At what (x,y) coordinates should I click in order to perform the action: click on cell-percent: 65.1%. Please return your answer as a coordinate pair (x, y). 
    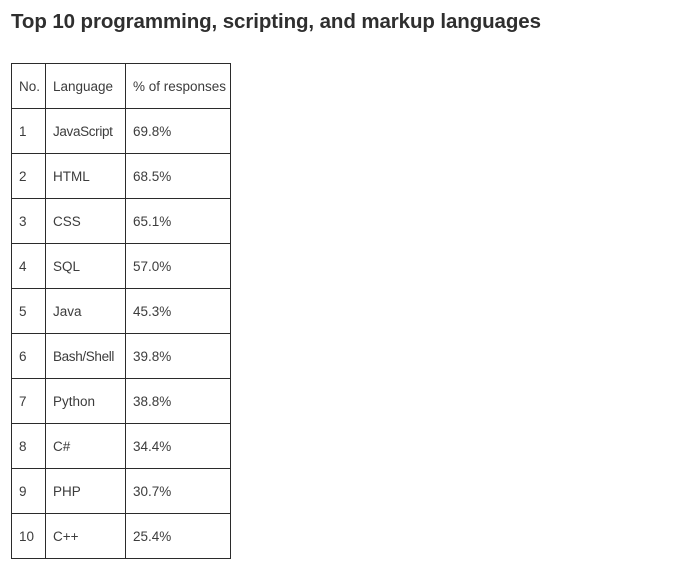
    Looking at the image, I should click on (178, 221).